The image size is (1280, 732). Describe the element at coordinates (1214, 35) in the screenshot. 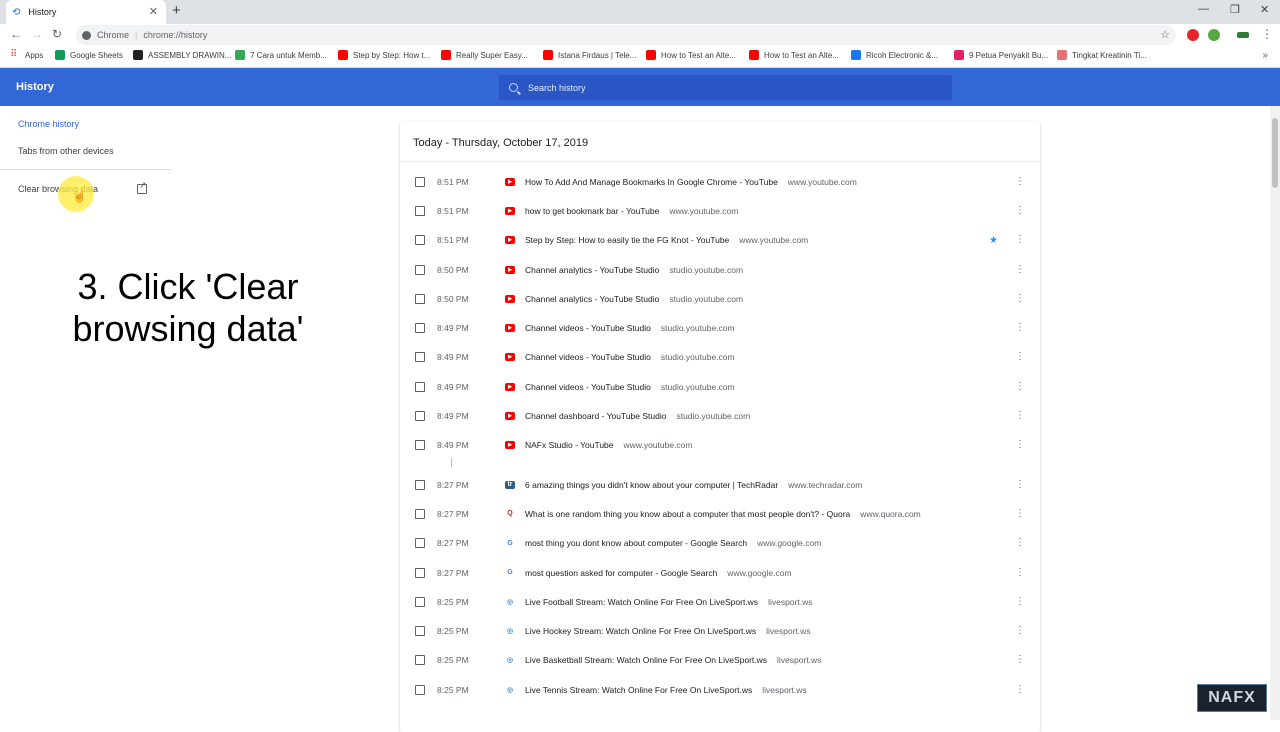

I see `extension-icon` at that location.